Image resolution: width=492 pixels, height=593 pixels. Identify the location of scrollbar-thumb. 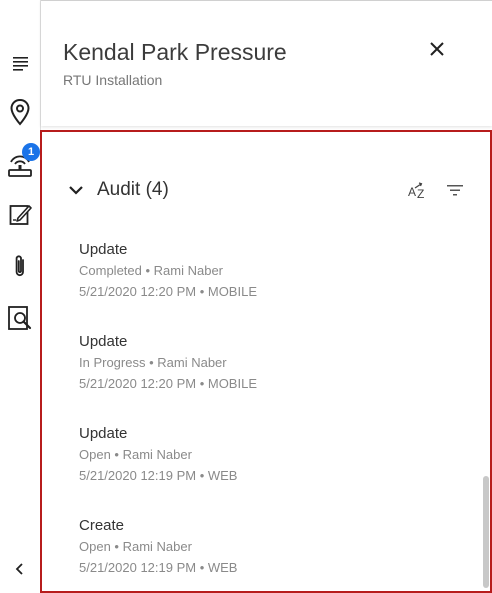
(486, 532).